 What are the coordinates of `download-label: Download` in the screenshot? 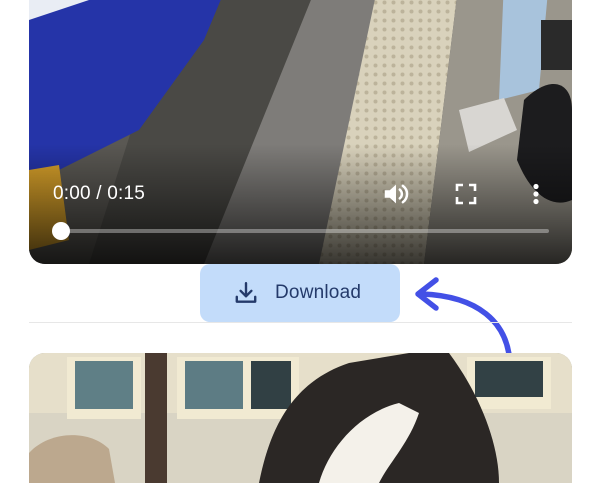 It's located at (318, 292).